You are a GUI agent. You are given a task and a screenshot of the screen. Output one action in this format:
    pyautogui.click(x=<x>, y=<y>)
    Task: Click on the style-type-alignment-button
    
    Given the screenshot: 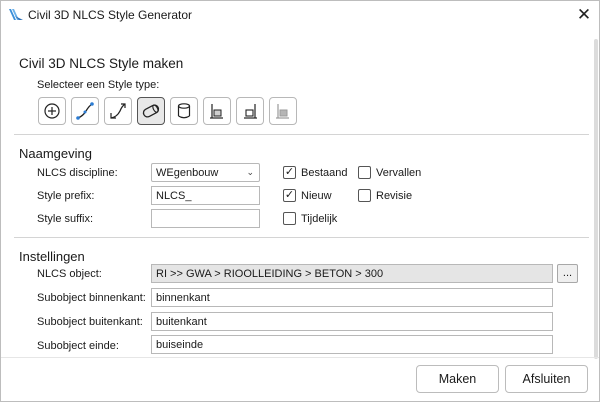 What is the action you would take?
    pyautogui.click(x=85, y=111)
    